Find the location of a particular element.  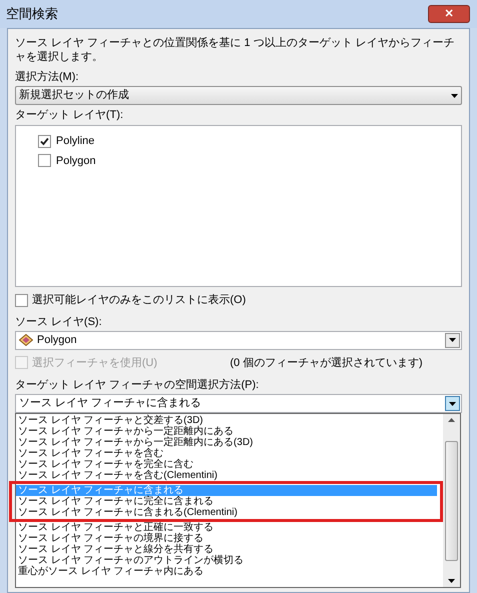

dropdown-option: ソース レイヤ フィーチャと線分を共有する is located at coordinates (229, 549).